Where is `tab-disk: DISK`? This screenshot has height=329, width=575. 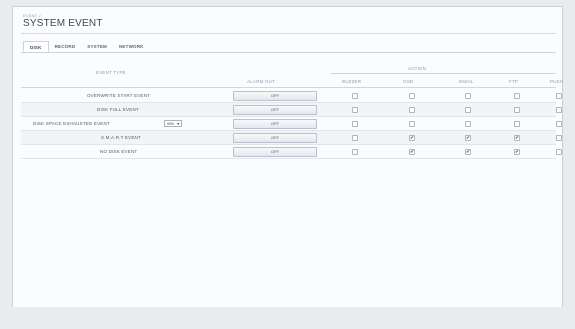 tab-disk: DISK is located at coordinates (36, 46).